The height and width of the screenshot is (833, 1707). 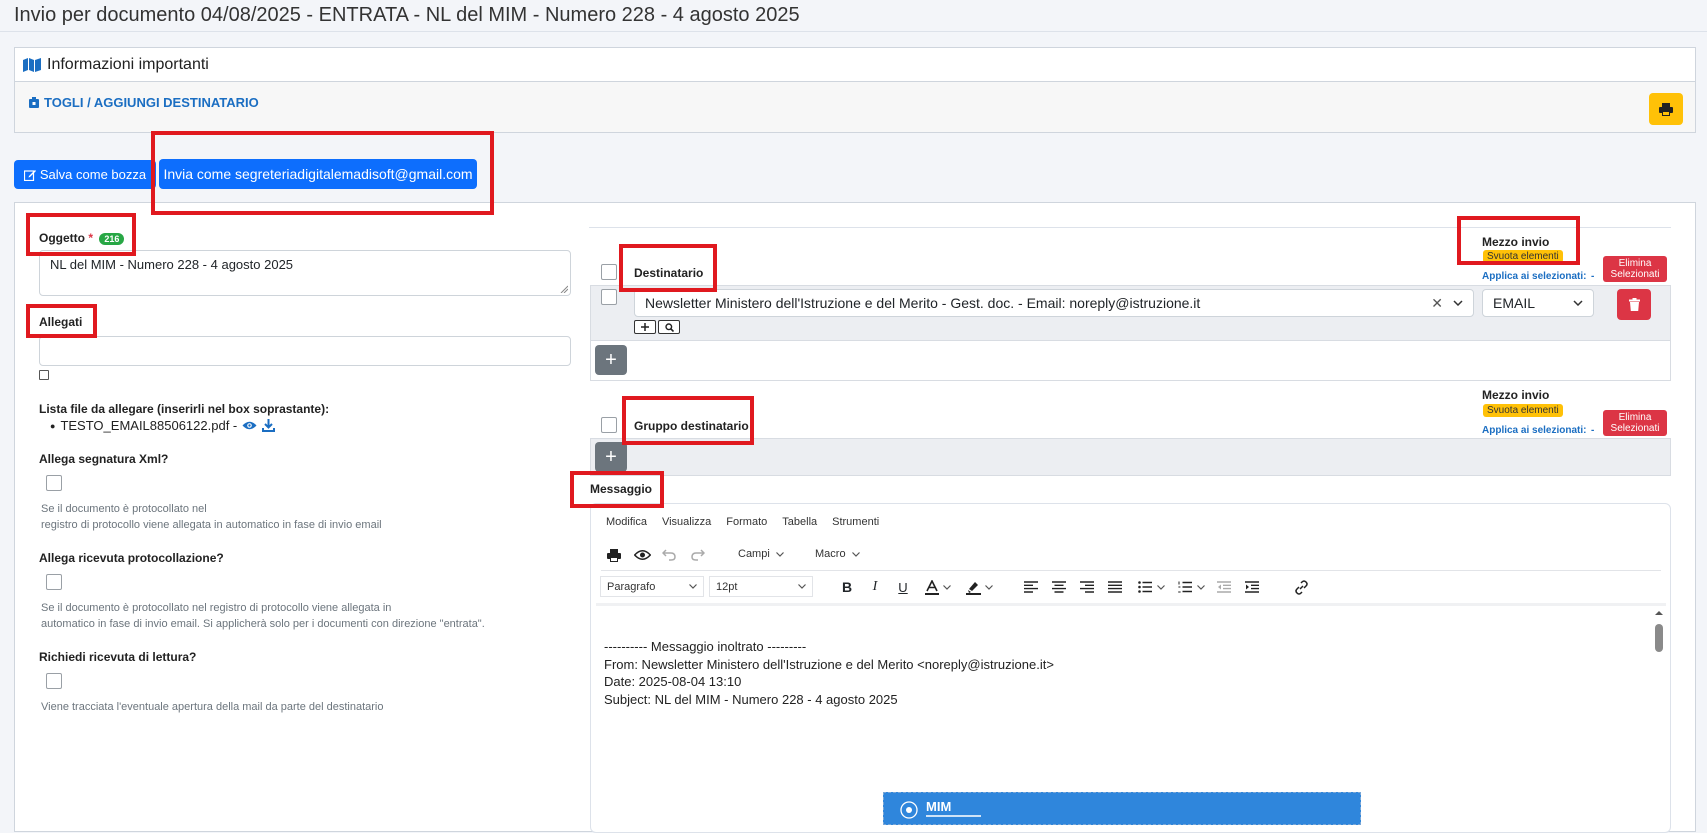 I want to click on toggle-recipient-link: TOGLI / AGGIUNGI DESTINATARIO, so click(x=143, y=102).